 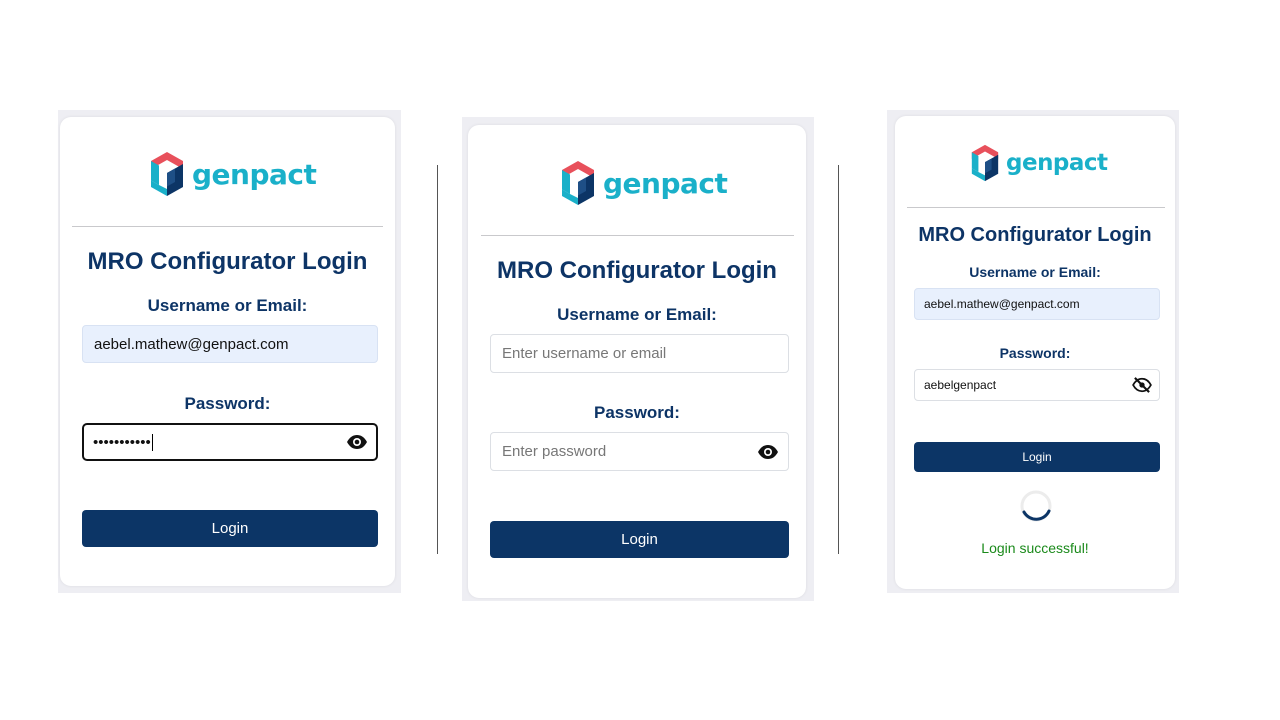 I want to click on password-input: •••••••••••, so click(x=230, y=442).